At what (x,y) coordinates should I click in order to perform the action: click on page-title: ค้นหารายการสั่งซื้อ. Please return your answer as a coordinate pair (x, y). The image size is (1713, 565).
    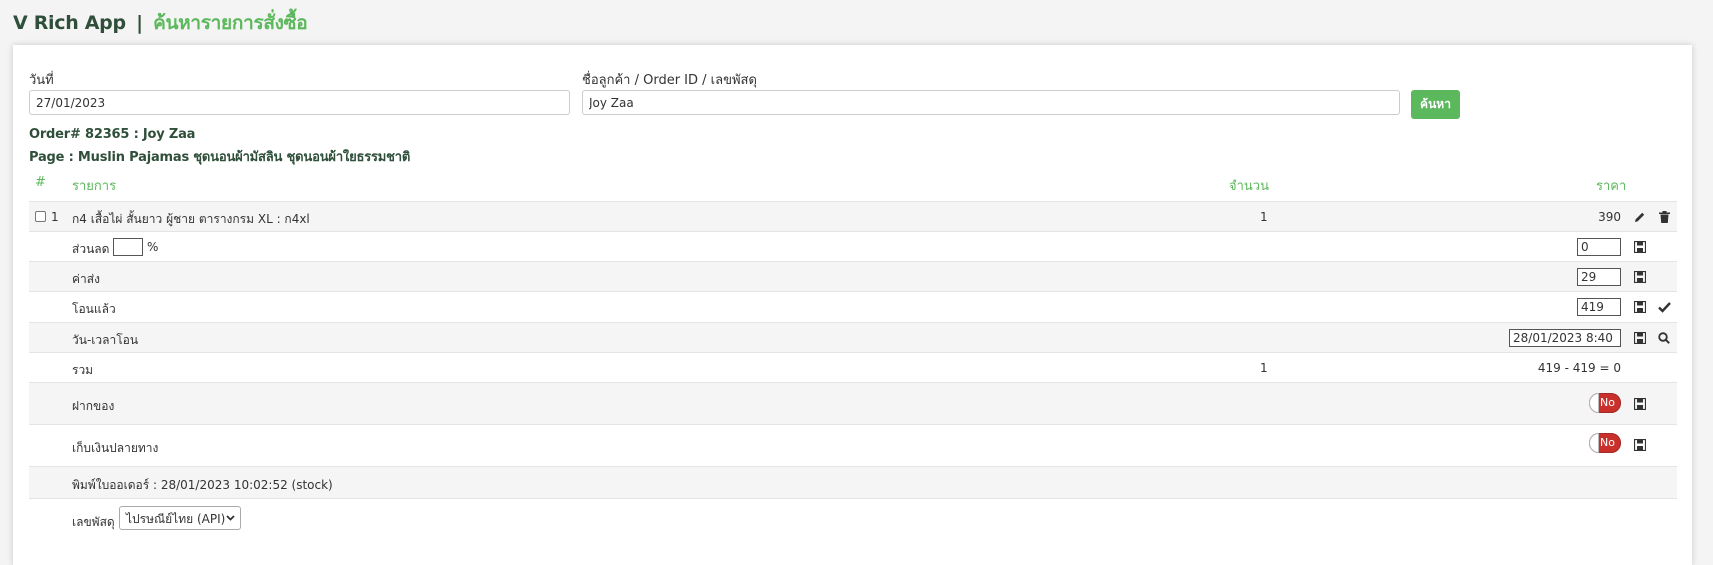
    Looking at the image, I should click on (230, 23).